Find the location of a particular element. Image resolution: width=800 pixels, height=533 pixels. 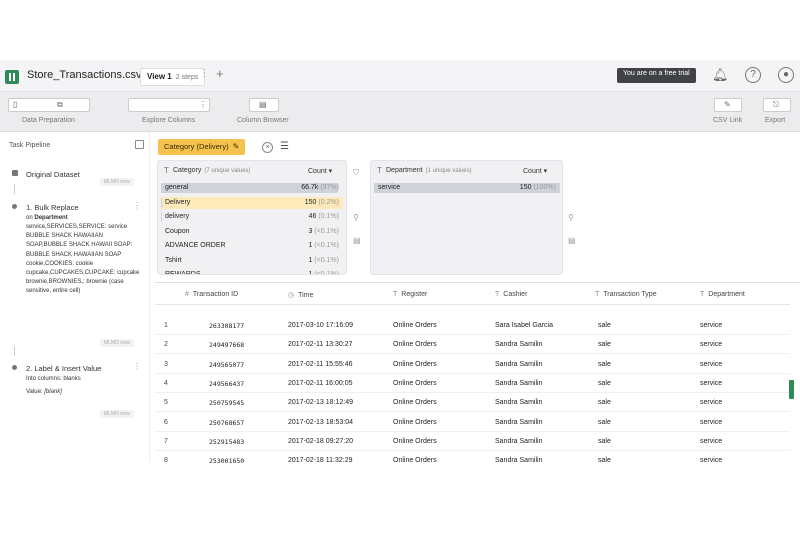

step-1-column-name: Department is located at coordinates (51, 218).